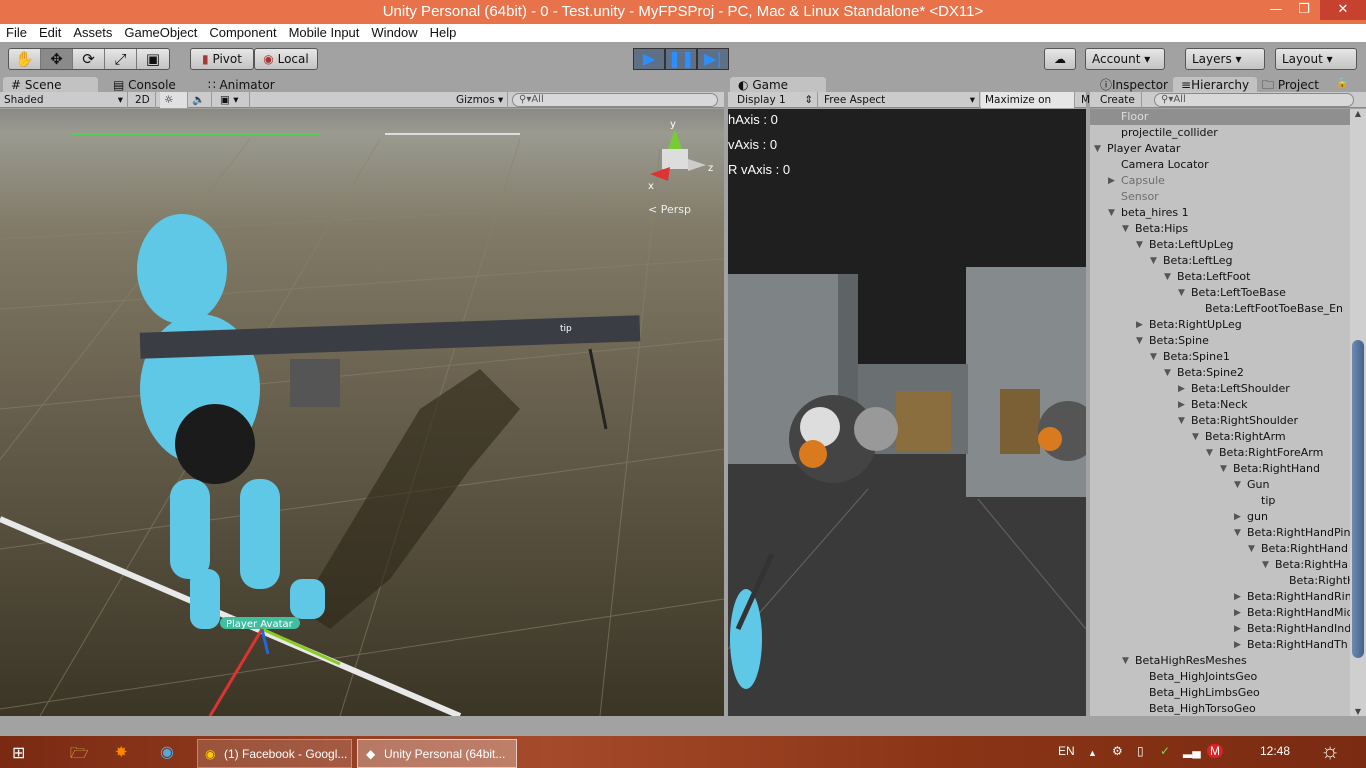 Image resolution: width=1366 pixels, height=768 pixels. I want to click on menu-component: Component, so click(242, 33).